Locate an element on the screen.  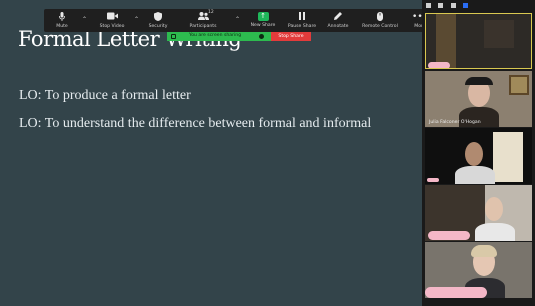
video-camera-icon is located at coordinates (112, 17).